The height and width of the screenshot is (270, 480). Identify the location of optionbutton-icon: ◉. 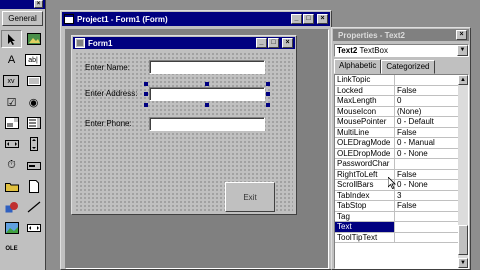
(33, 102).